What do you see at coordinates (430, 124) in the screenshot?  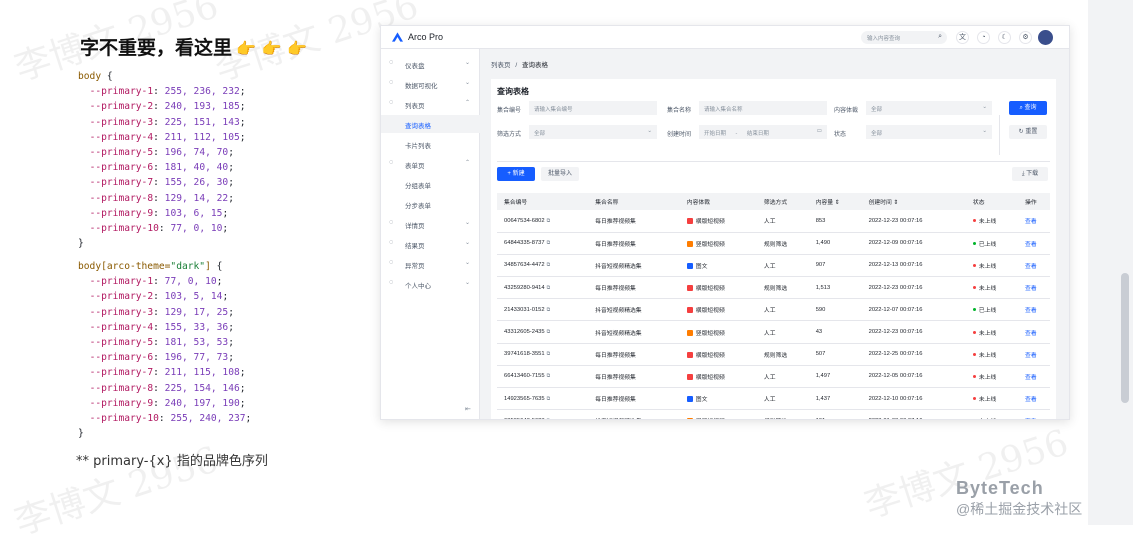 I see `sidebar-item: 查询表格` at bounding box center [430, 124].